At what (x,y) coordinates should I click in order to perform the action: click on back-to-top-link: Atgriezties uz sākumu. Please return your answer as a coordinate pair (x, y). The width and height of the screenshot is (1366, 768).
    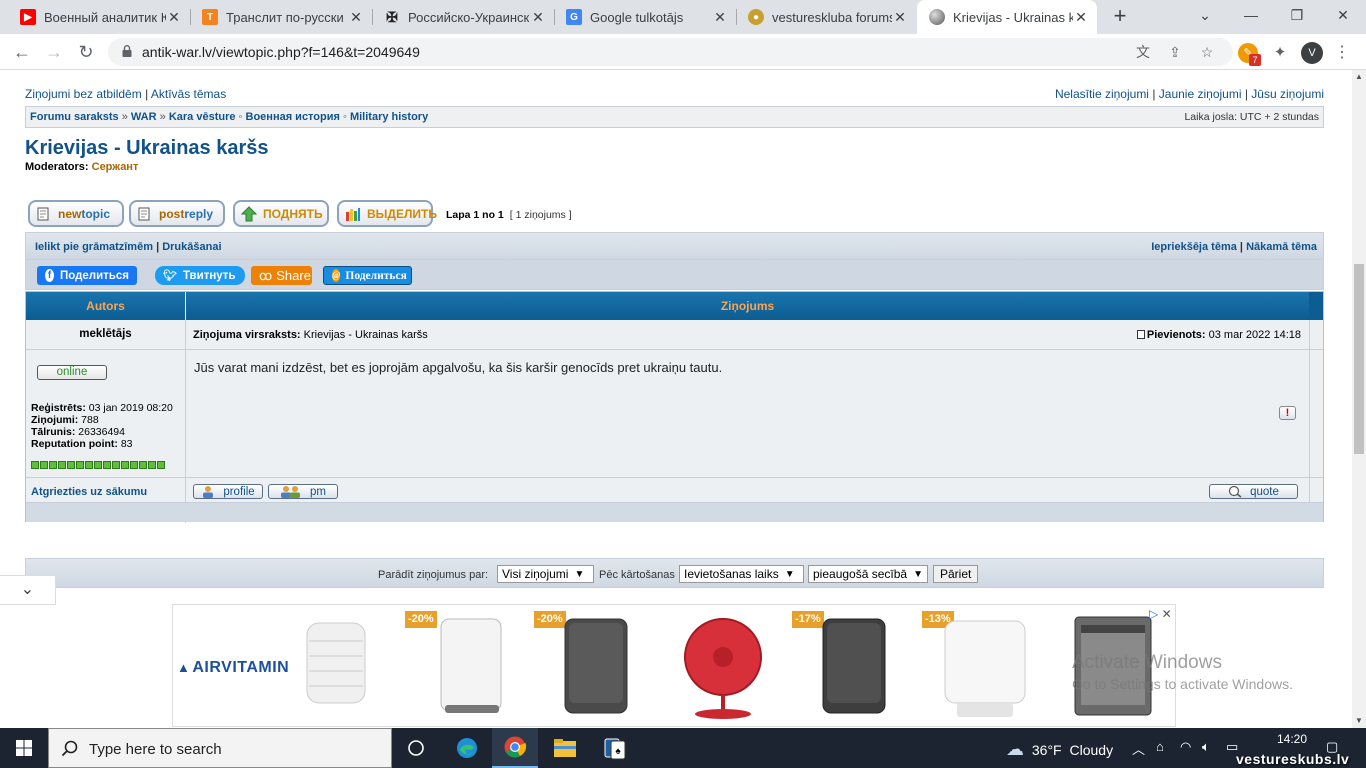
    Looking at the image, I should click on (89, 492).